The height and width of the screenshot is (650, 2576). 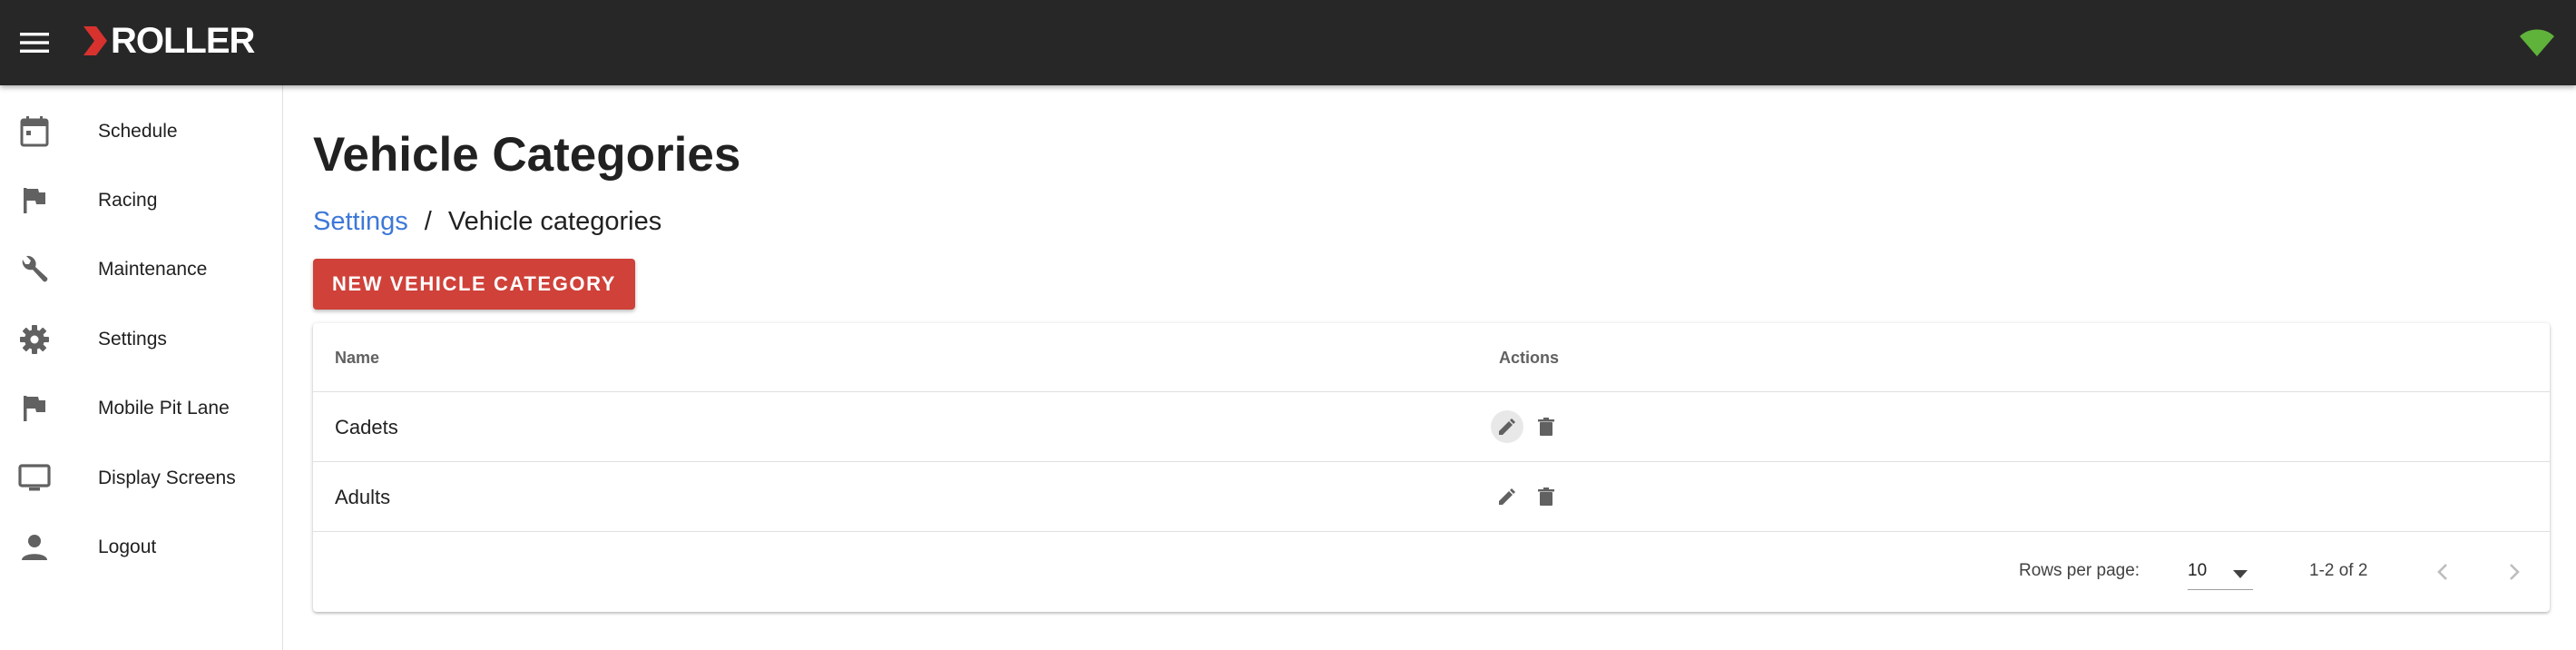 I want to click on table-pagination: Rows per page: 10 1-2 of 2, so click(x=1431, y=572).